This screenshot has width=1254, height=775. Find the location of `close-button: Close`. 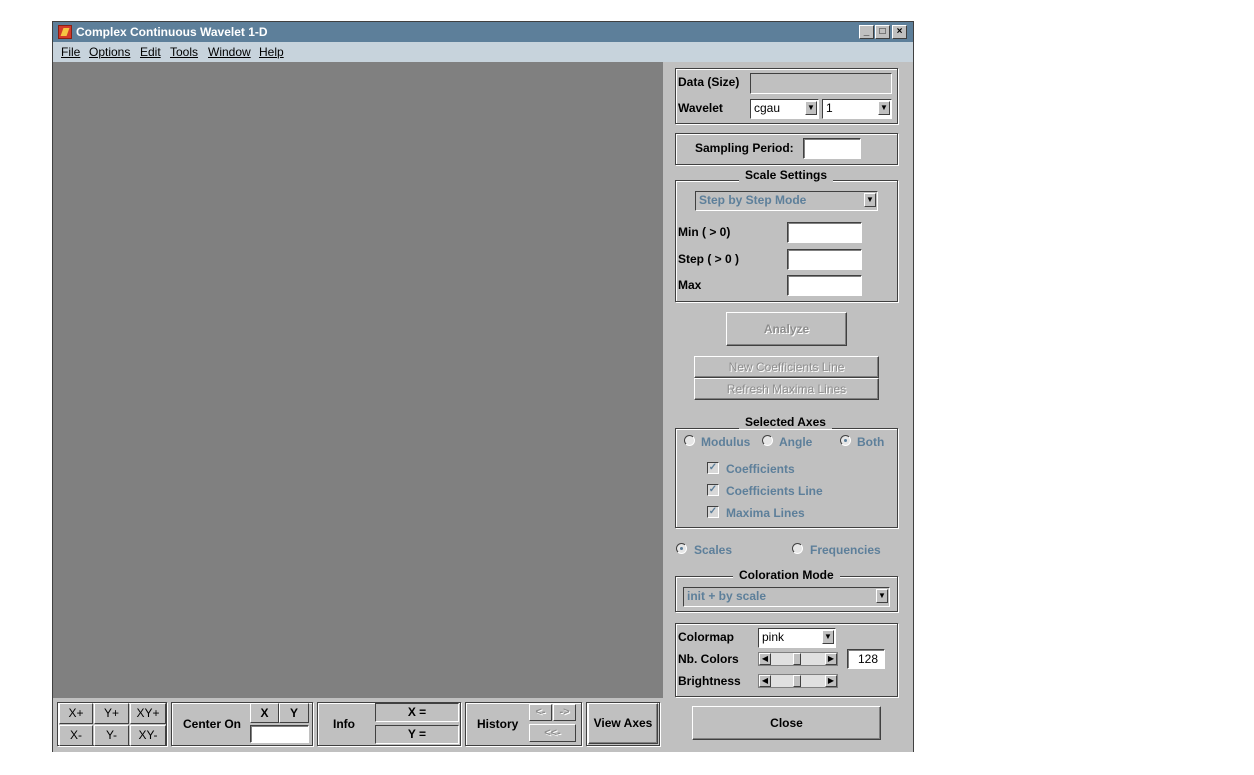

close-button: Close is located at coordinates (786, 723).